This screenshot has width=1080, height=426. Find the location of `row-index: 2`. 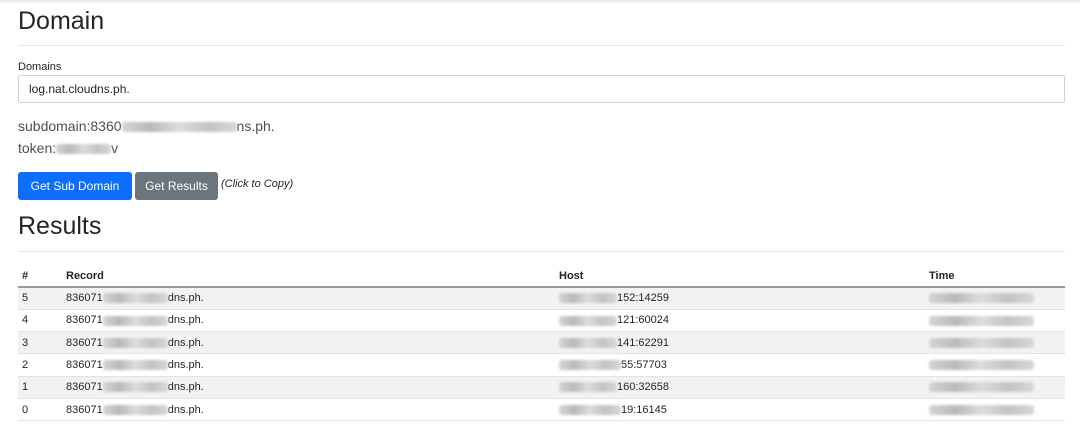

row-index: 2 is located at coordinates (40, 365).